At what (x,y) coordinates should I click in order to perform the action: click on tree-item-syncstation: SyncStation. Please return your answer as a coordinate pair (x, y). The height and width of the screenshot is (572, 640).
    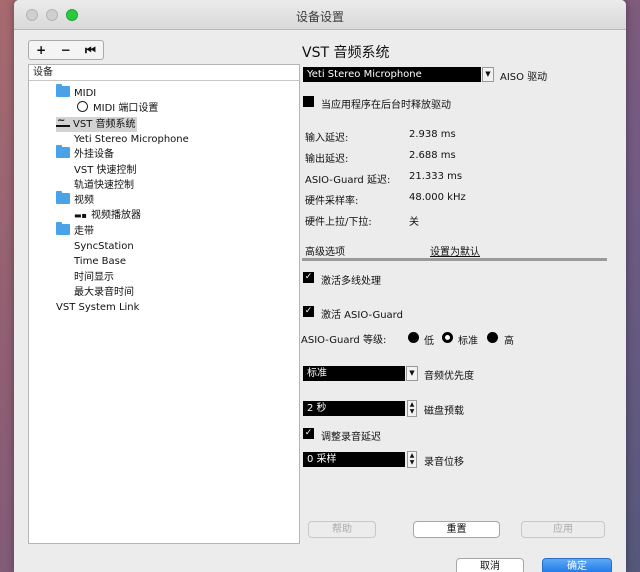
    Looking at the image, I should click on (104, 246).